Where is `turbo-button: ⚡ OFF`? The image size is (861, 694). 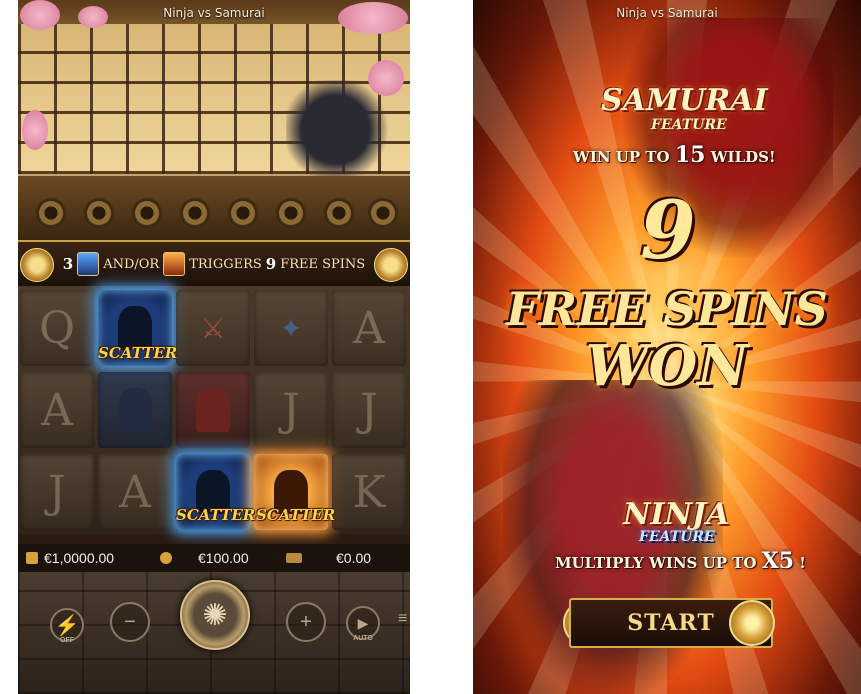 turbo-button: ⚡ OFF is located at coordinates (67, 626).